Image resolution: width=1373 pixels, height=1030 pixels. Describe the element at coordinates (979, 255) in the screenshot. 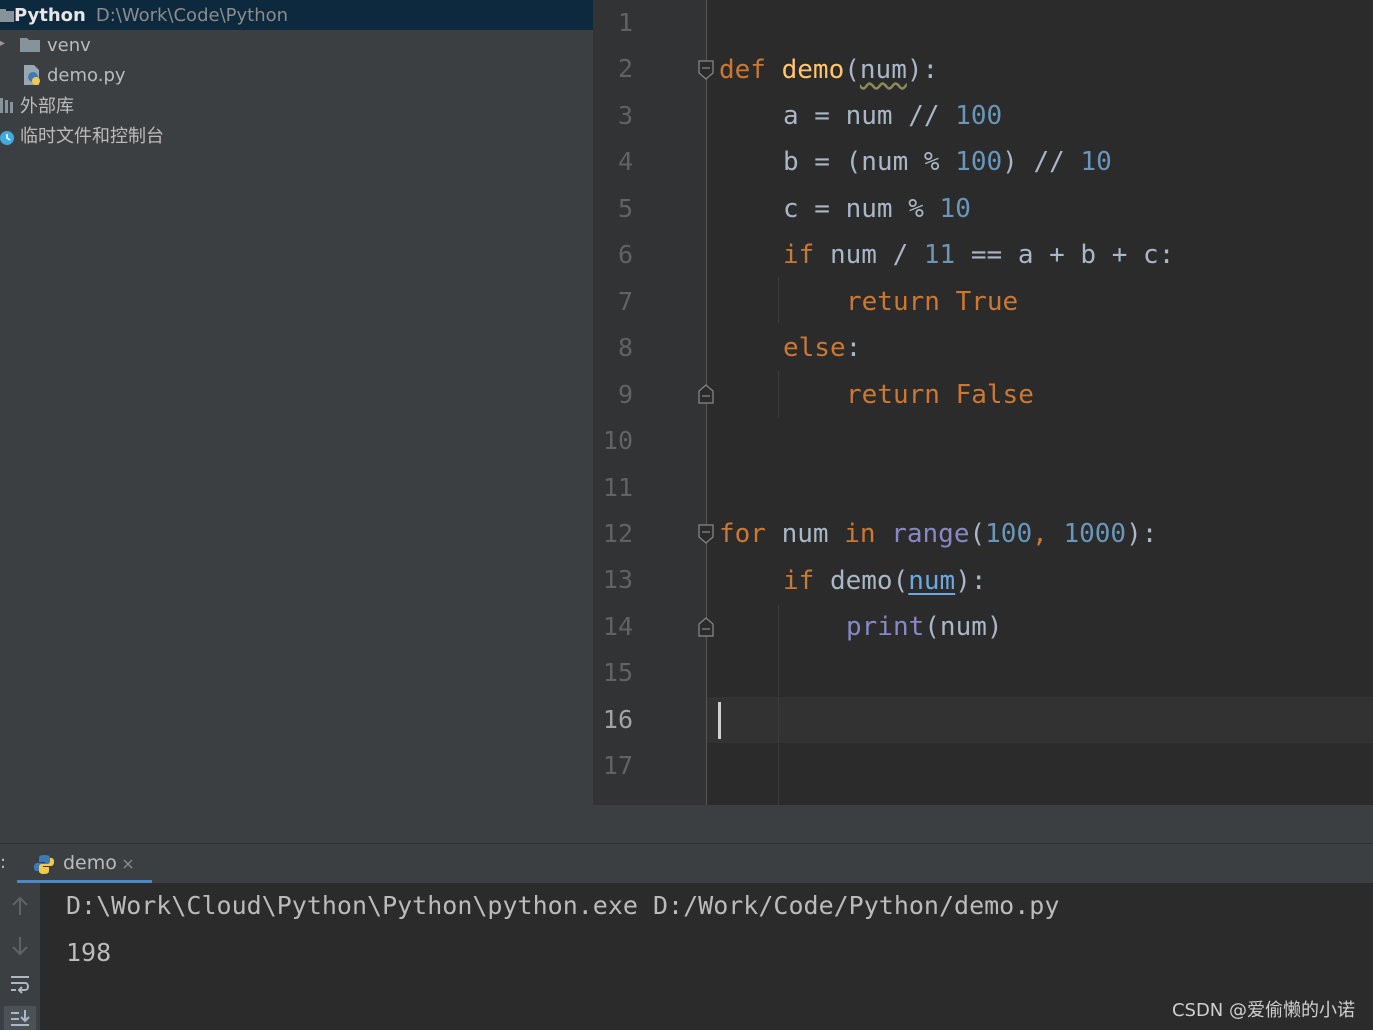

I see `code-line-6: if num / 11 == a + b + c:` at that location.